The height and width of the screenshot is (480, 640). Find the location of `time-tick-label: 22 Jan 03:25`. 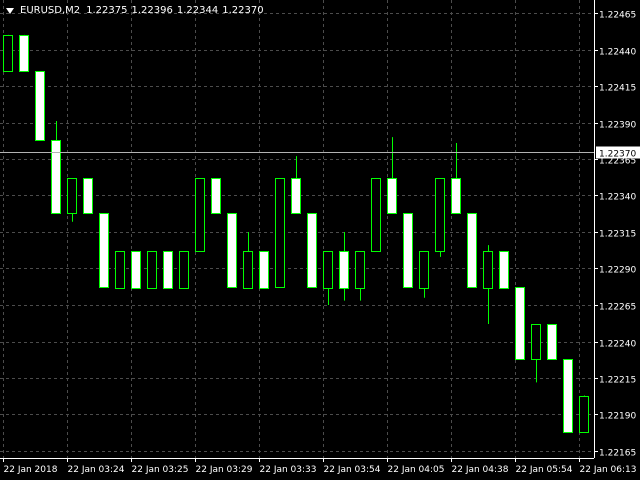

time-tick-label: 22 Jan 03:25 is located at coordinates (160, 470).